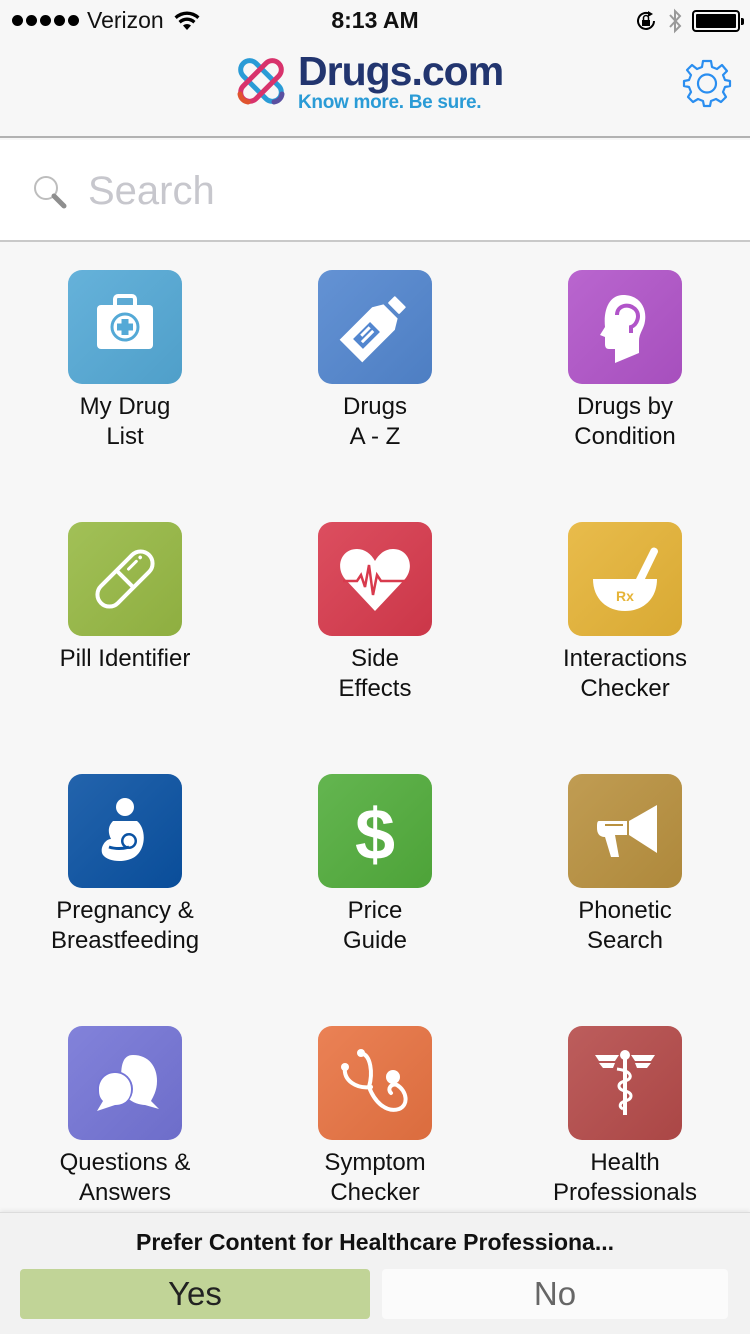 This screenshot has height=1334, width=750. I want to click on heart-pulse-icon, so click(375, 579).